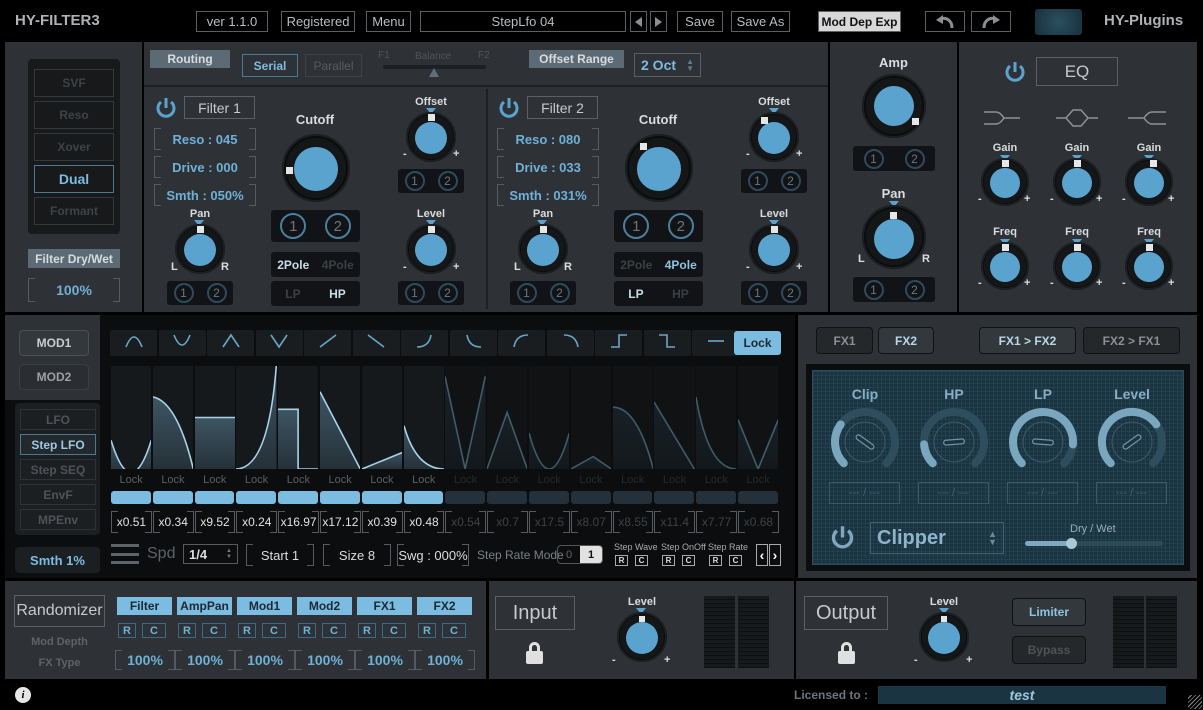 This screenshot has width=1203, height=710. What do you see at coordinates (906, 340) in the screenshot?
I see `fx2-tab: FX2` at bounding box center [906, 340].